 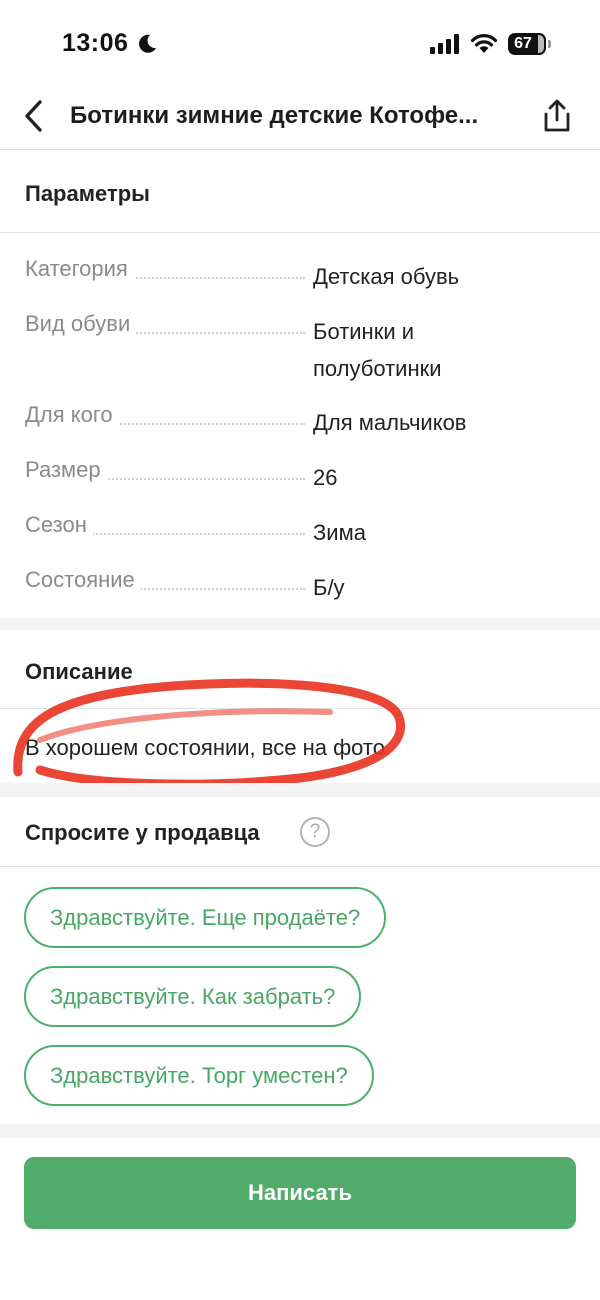 What do you see at coordinates (142, 832) in the screenshot?
I see `ask-seller-title: Спросите у продавца` at bounding box center [142, 832].